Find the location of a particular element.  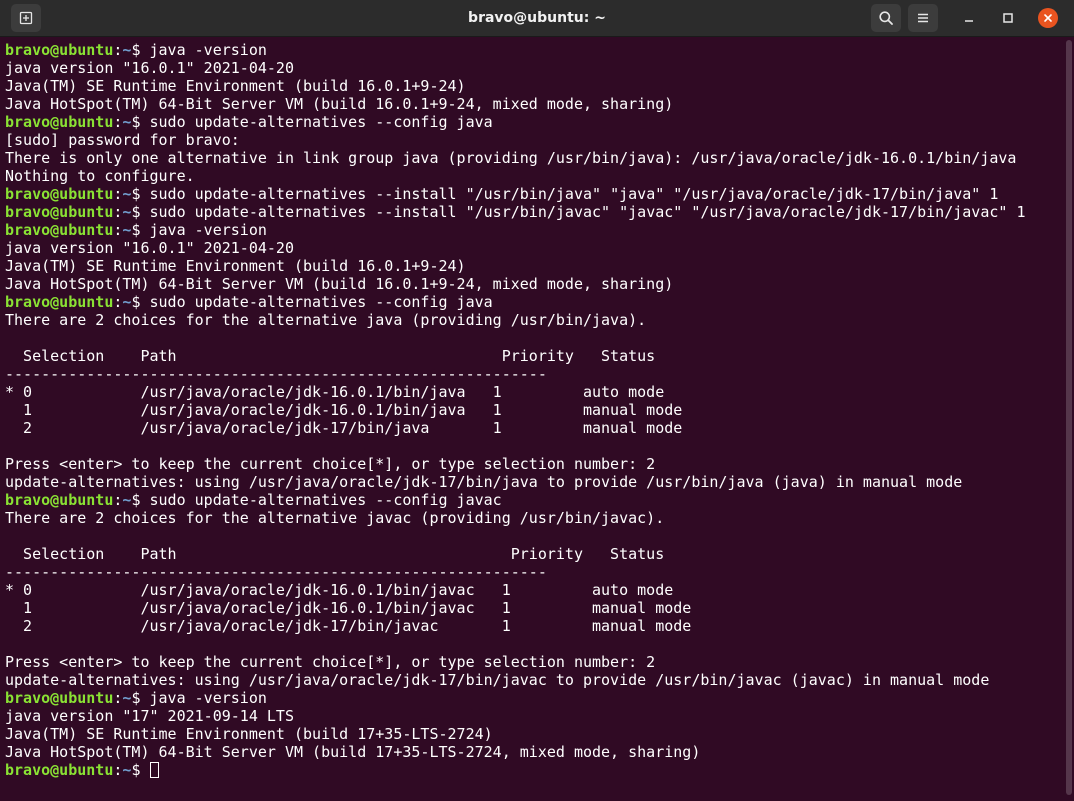

command-text: sudo update-alternatives --config javac is located at coordinates (325, 500).